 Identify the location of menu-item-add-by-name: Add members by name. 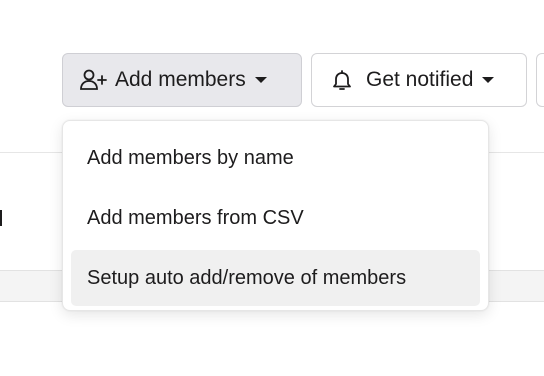
(275, 158).